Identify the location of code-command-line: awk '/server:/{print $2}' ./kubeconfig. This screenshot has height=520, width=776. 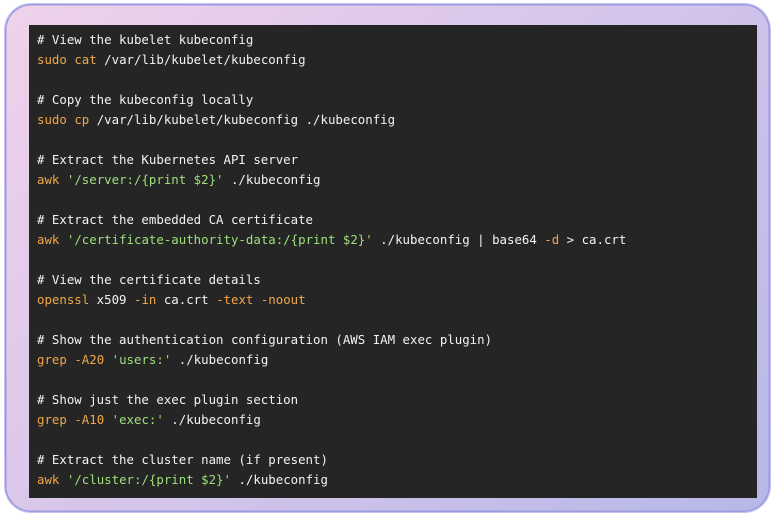
(397, 180).